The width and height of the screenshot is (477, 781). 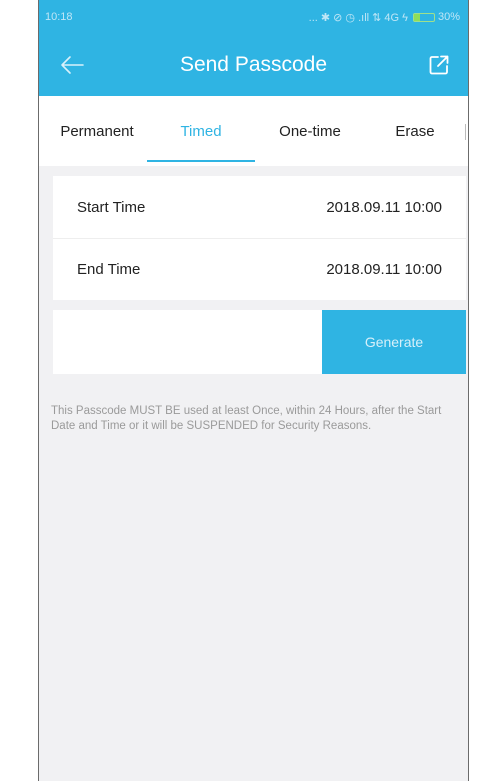 I want to click on tab-one-time: One-time, so click(x=310, y=131).